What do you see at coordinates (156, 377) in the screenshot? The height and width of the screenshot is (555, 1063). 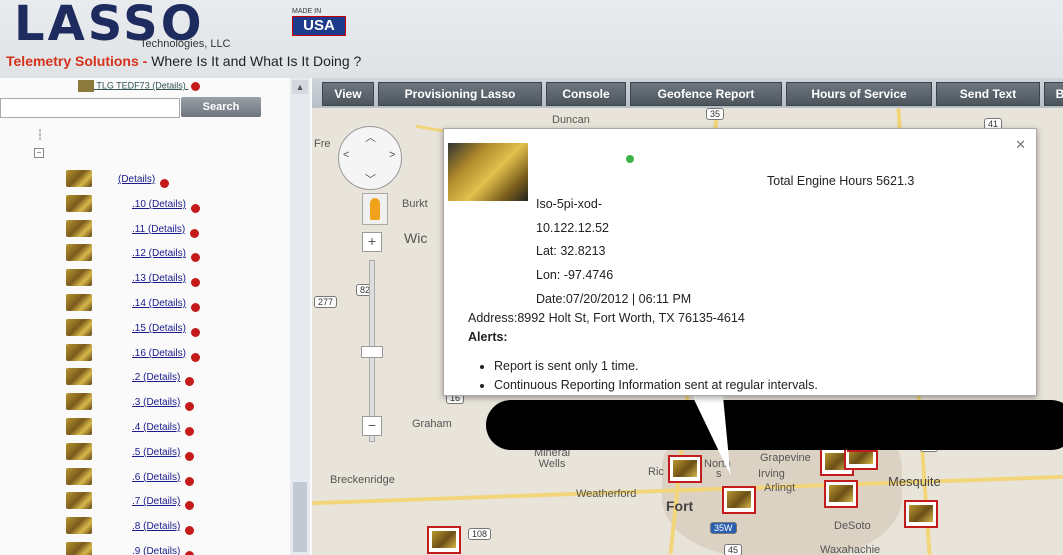 I see `device-details-link: .2 (Details)` at bounding box center [156, 377].